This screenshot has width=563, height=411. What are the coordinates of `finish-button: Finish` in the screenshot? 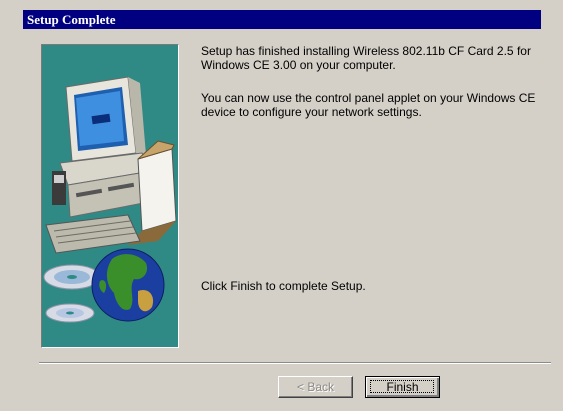 It's located at (402, 387).